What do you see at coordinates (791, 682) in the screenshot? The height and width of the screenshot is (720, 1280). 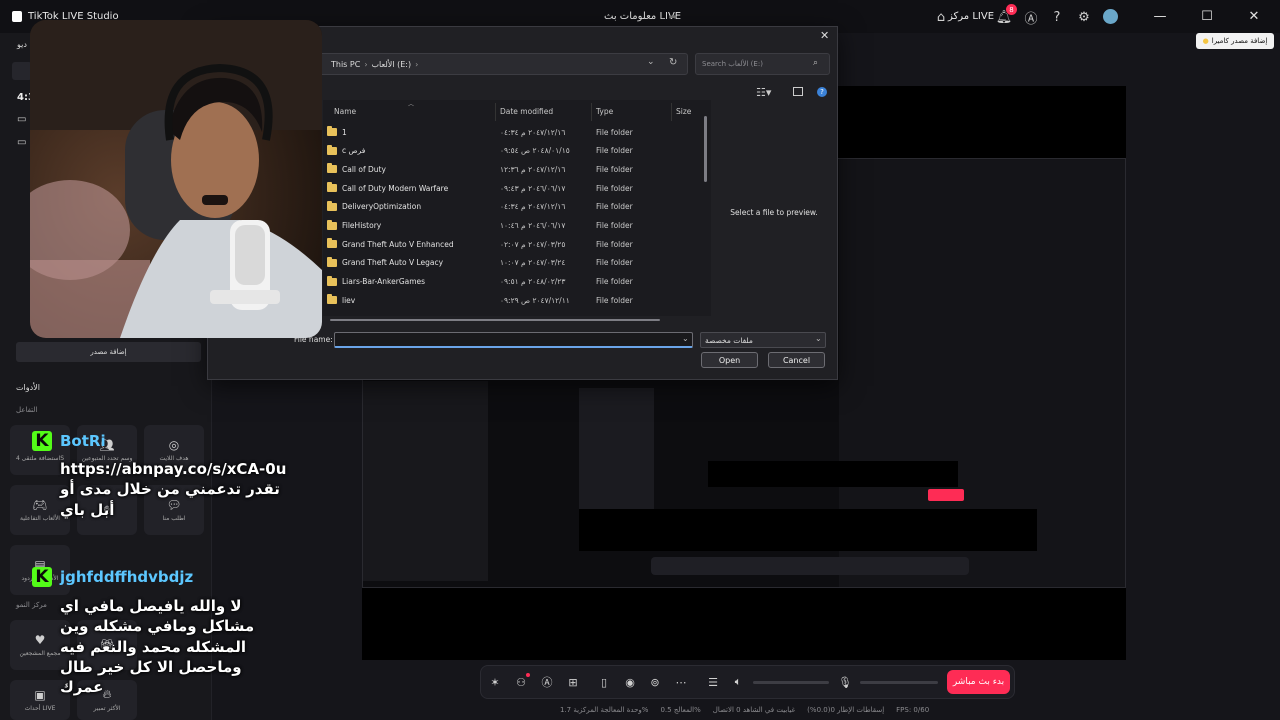 I see `speaker-volume-slider` at bounding box center [791, 682].